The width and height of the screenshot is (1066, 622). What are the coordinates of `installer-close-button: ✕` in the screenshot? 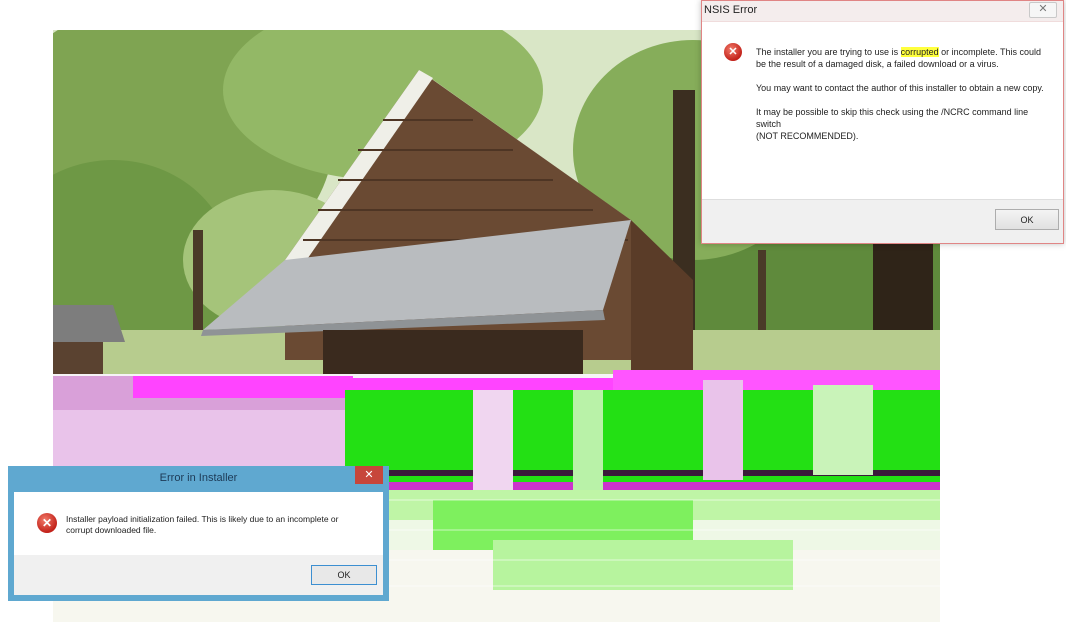 It's located at (369, 475).